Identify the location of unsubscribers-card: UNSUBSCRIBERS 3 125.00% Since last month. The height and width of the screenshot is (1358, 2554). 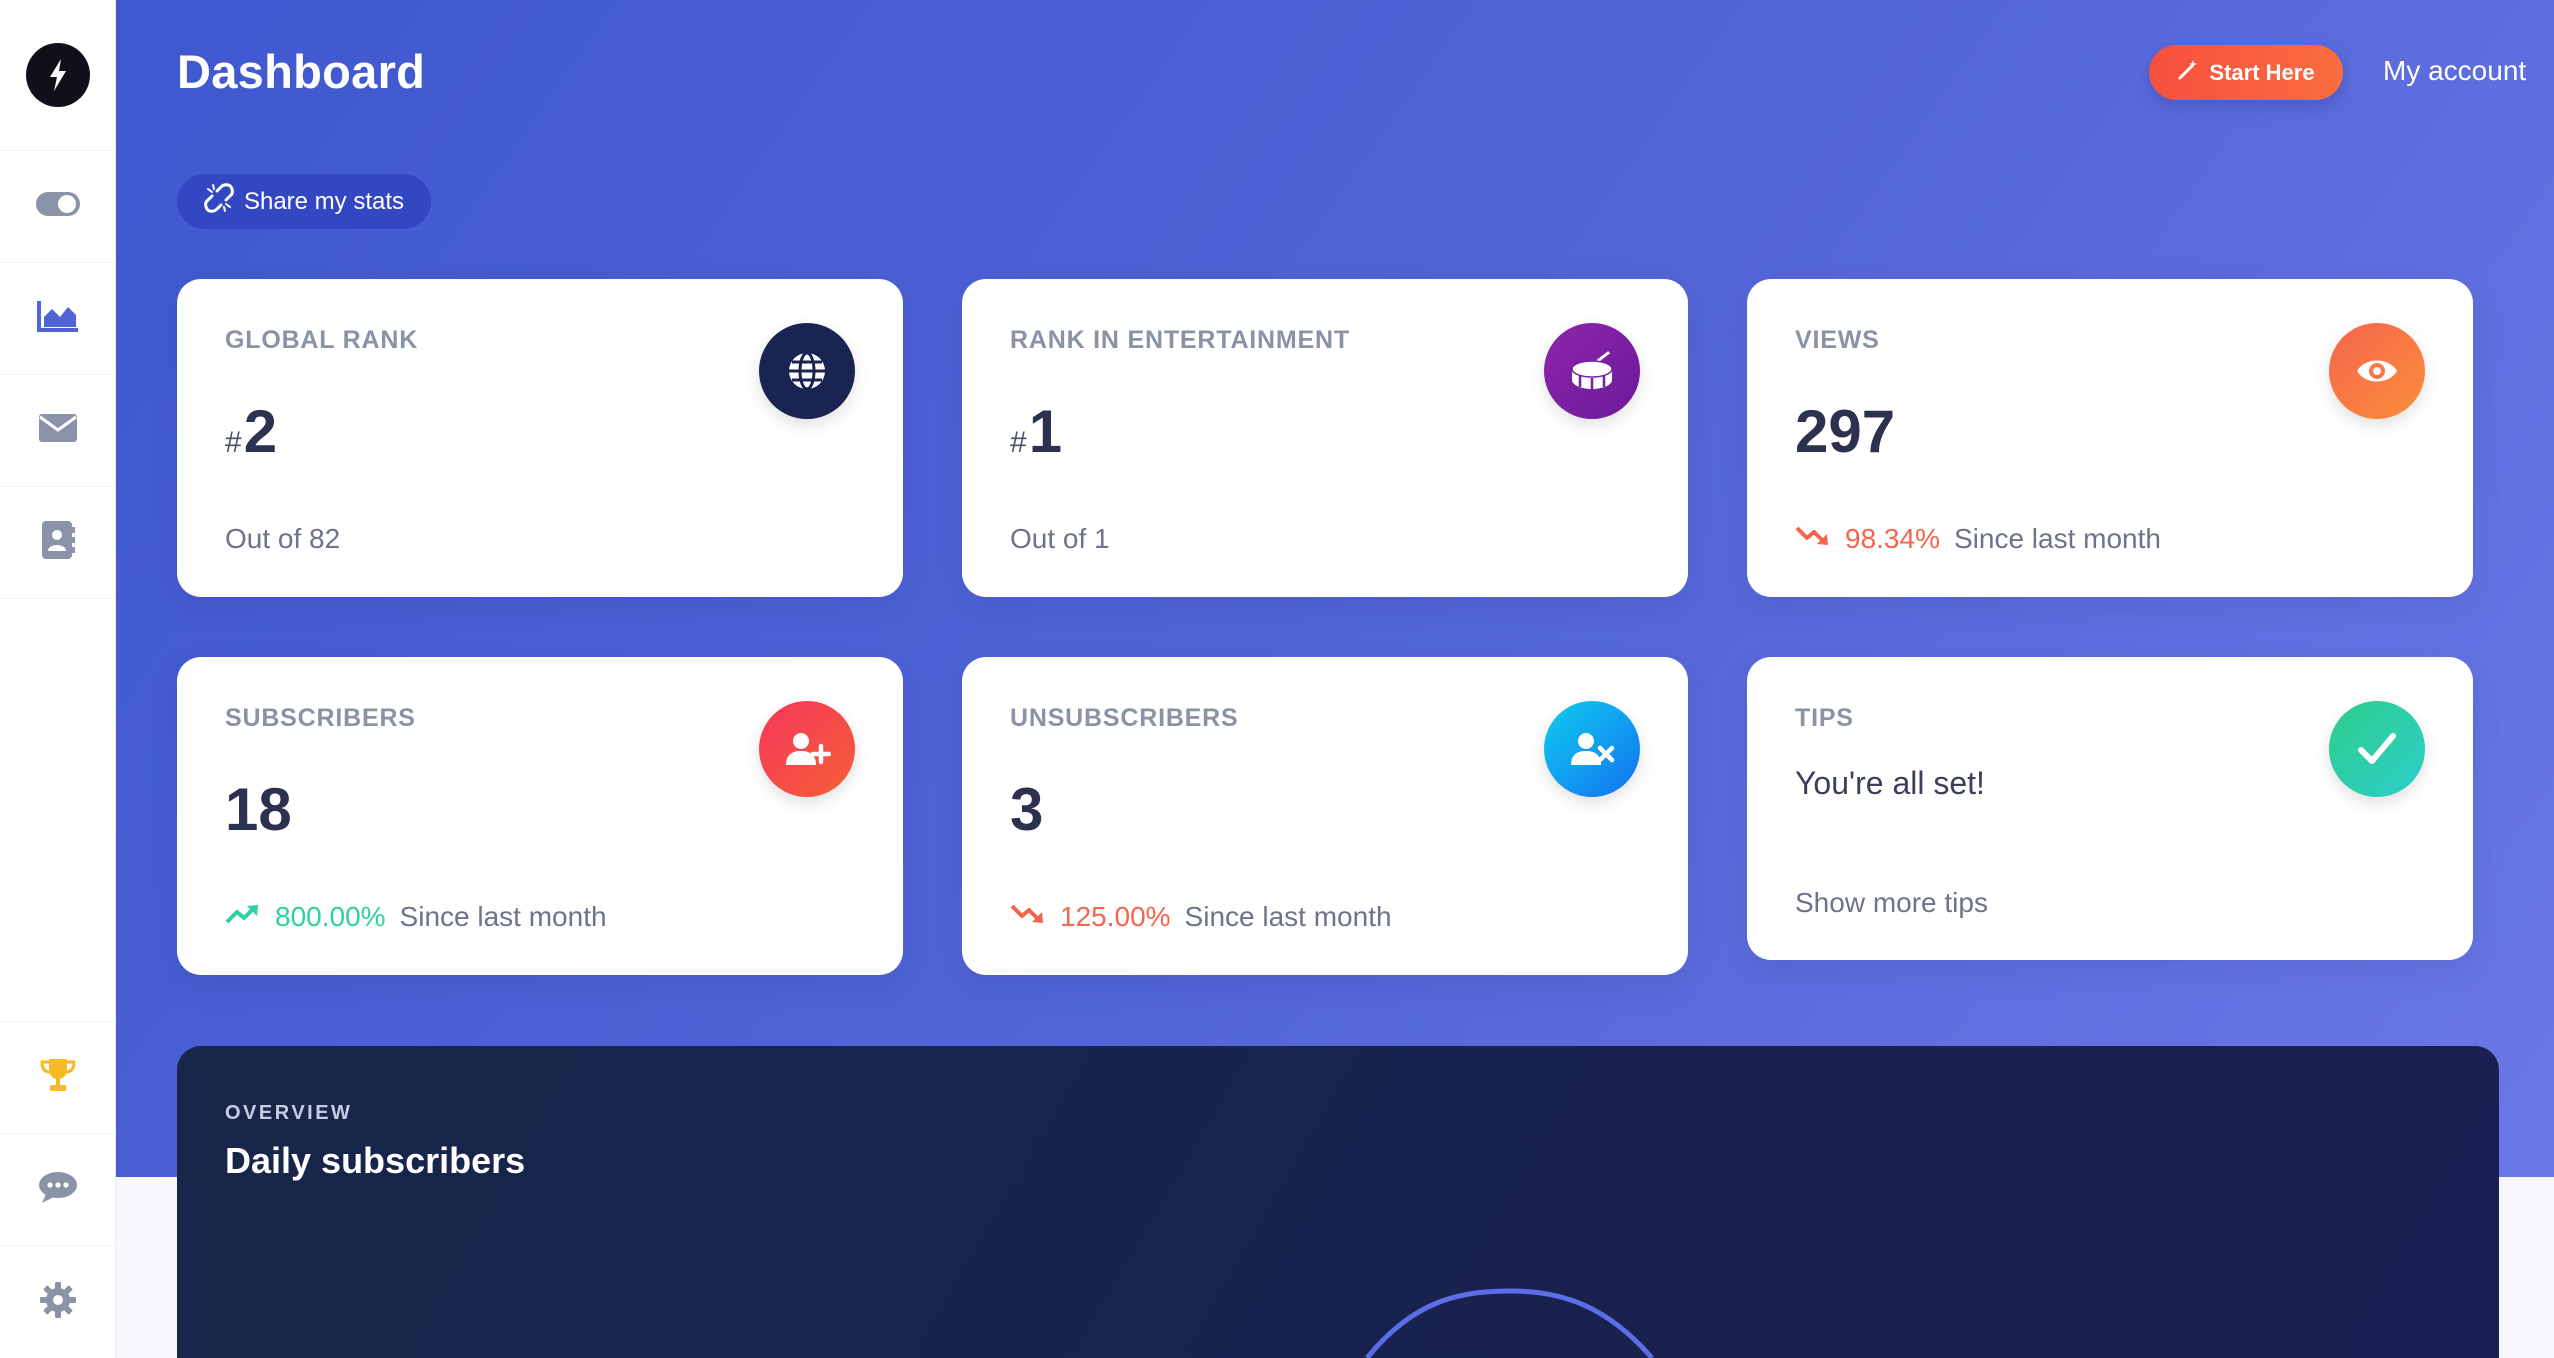
(1325, 816).